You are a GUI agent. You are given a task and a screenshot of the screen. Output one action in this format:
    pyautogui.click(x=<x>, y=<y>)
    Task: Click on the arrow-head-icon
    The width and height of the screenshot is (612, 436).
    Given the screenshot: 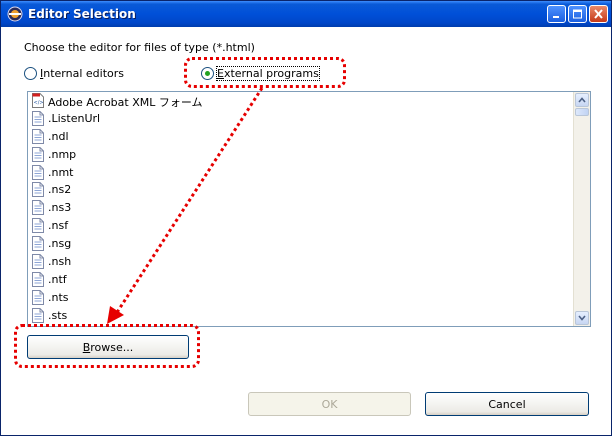 What is the action you would take?
    pyautogui.click(x=115, y=315)
    